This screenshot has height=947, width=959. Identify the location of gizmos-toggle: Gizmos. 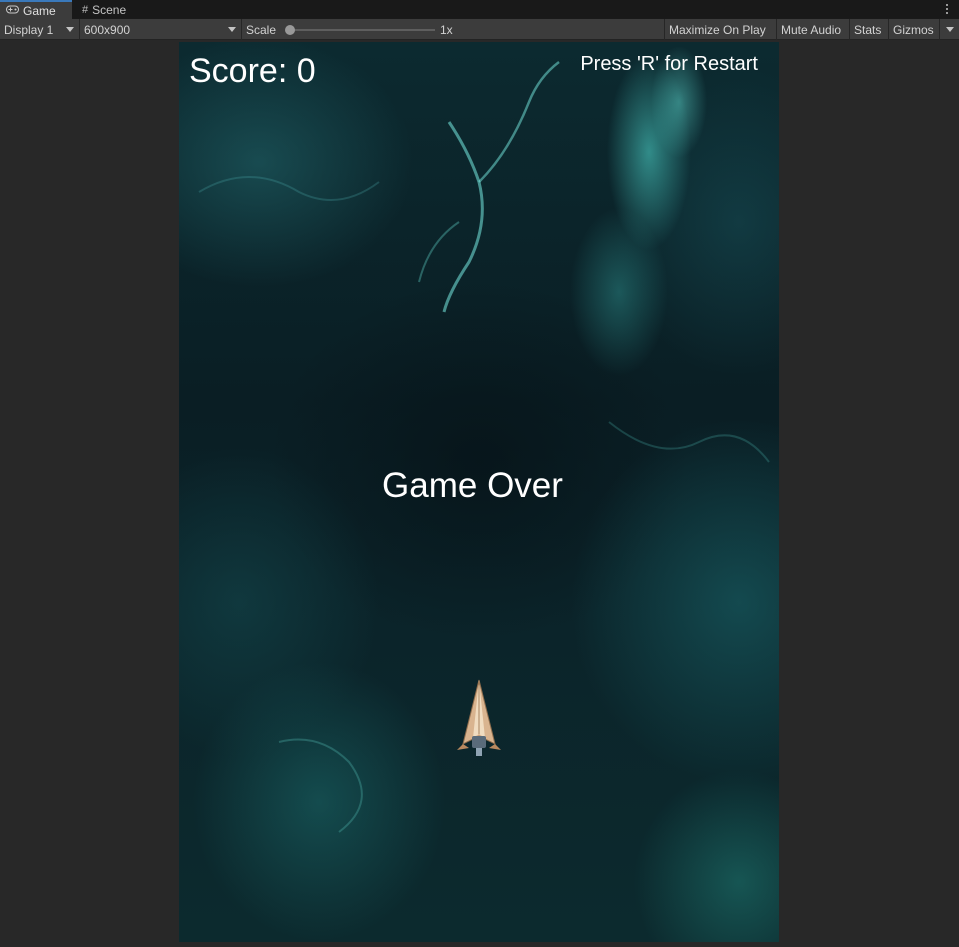
(914, 29).